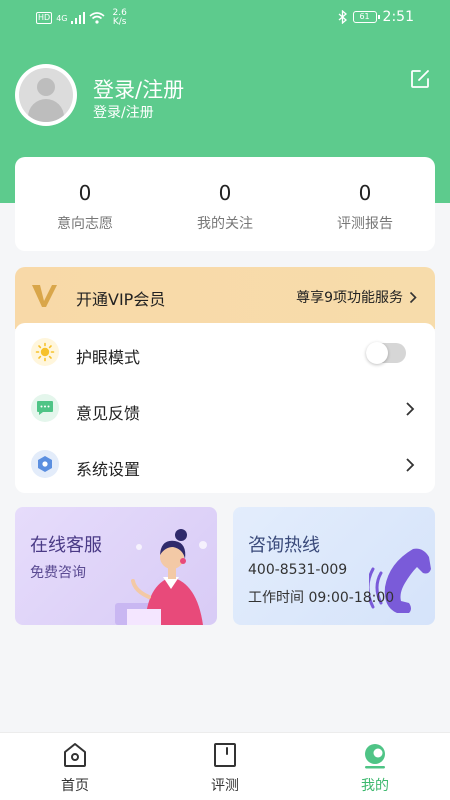  Describe the element at coordinates (420, 79) in the screenshot. I see `edit-icon` at that location.